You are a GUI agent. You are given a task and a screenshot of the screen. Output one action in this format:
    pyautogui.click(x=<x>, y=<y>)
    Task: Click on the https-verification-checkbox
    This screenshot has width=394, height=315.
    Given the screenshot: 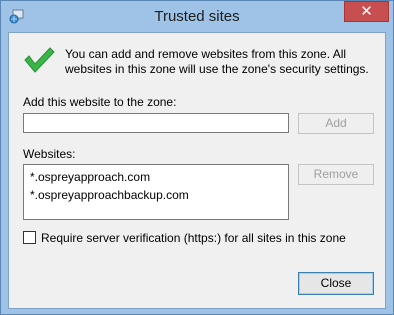 What is the action you would take?
    pyautogui.click(x=29, y=237)
    